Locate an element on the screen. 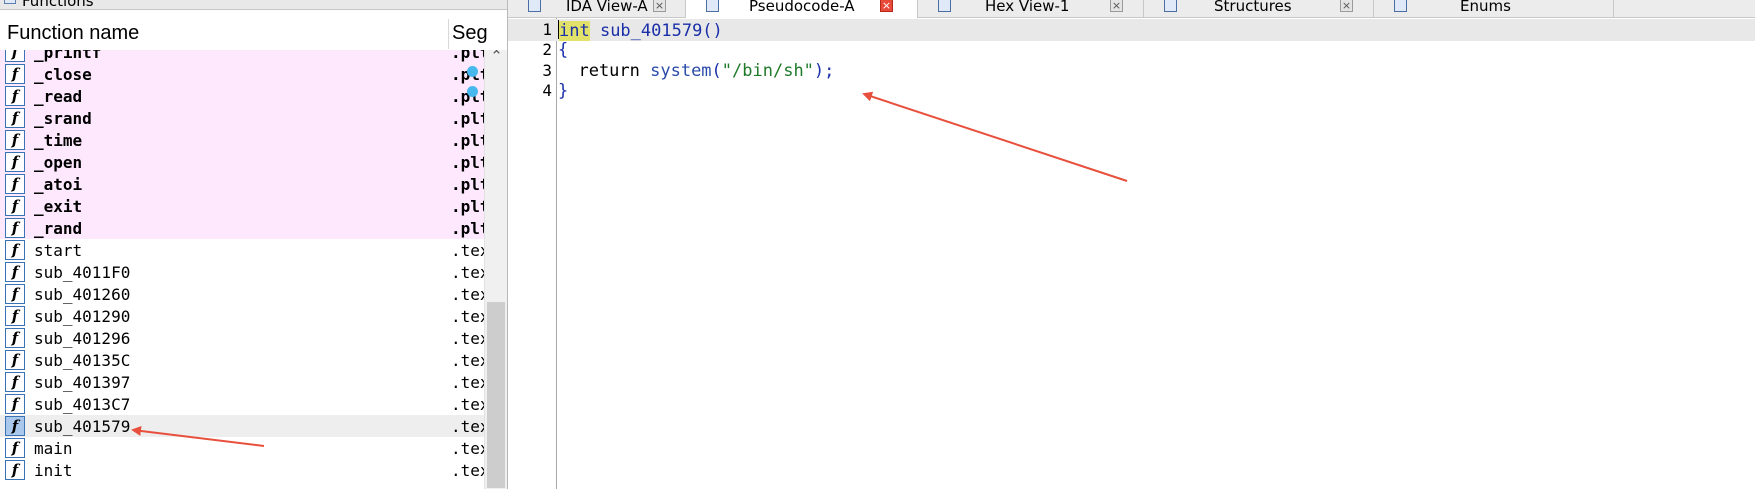  enums-icon is located at coordinates (1400, 6).